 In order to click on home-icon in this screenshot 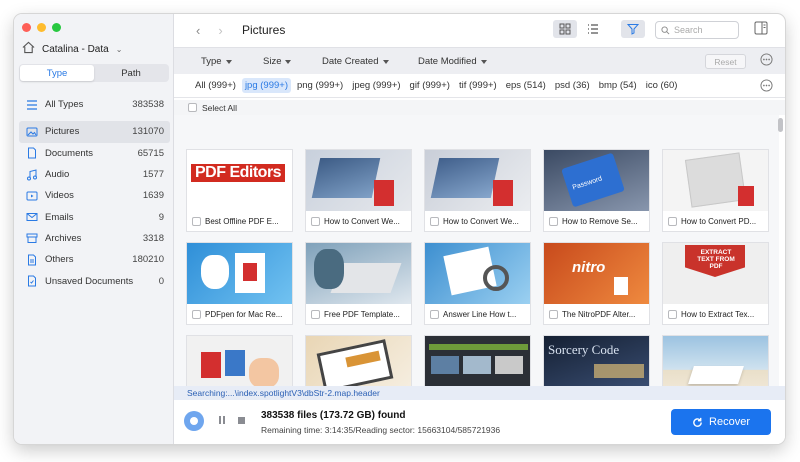, I will do `click(28, 49)`.